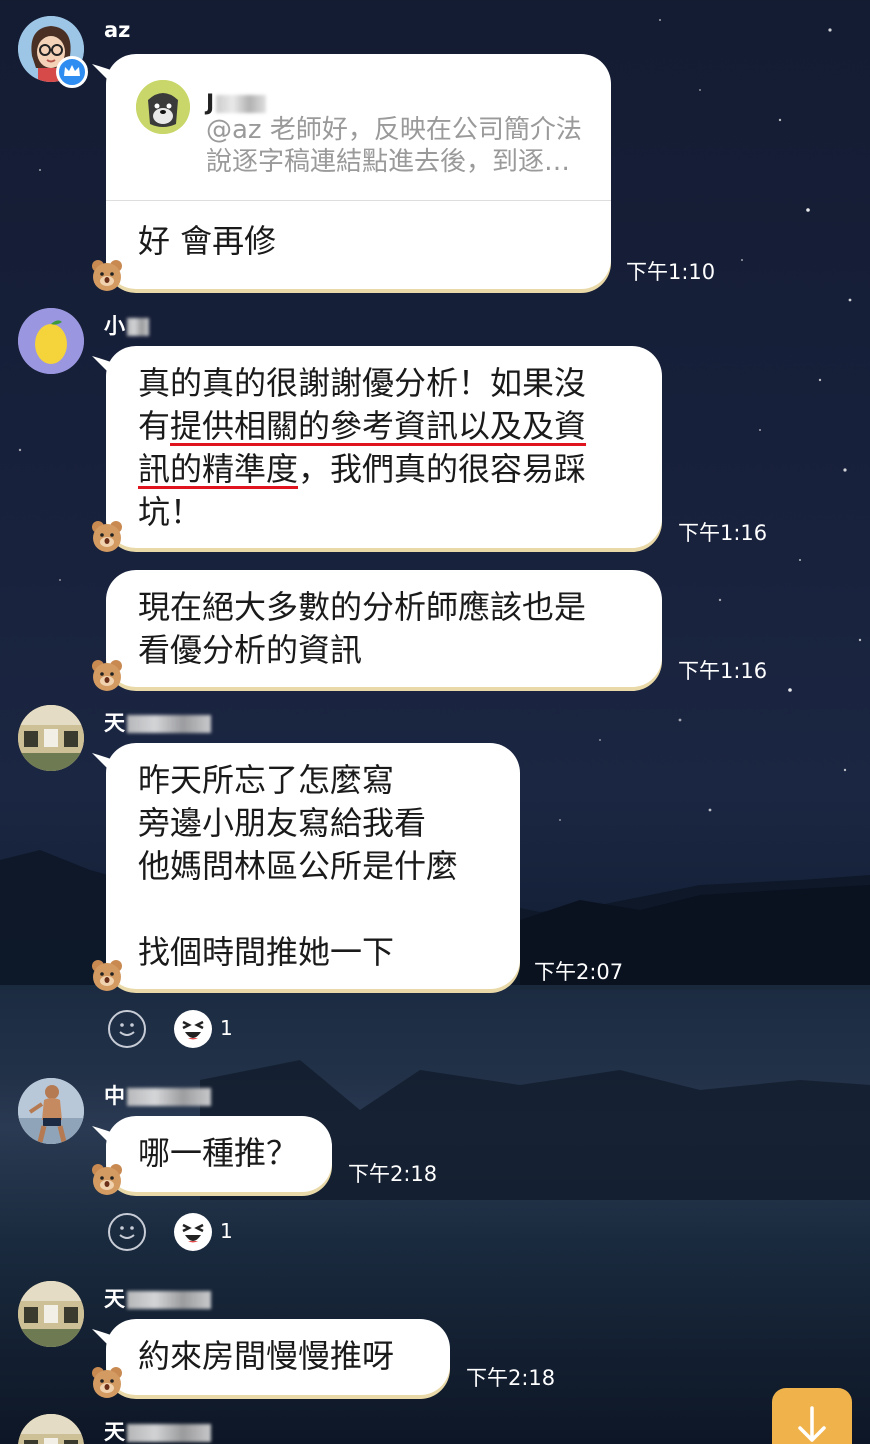 This screenshot has width=870, height=1444. What do you see at coordinates (812, 1424) in the screenshot?
I see `arrow-down-icon` at bounding box center [812, 1424].